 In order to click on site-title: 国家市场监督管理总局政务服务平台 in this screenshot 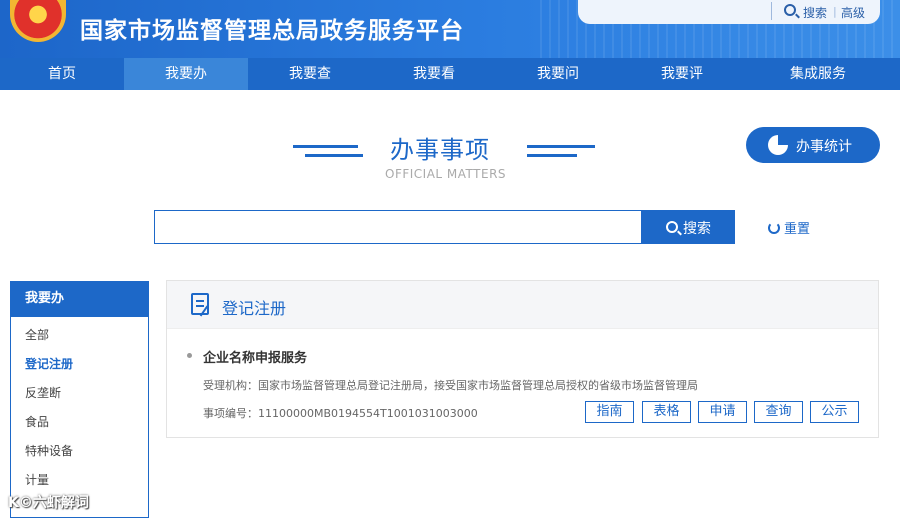, I will do `click(272, 31)`.